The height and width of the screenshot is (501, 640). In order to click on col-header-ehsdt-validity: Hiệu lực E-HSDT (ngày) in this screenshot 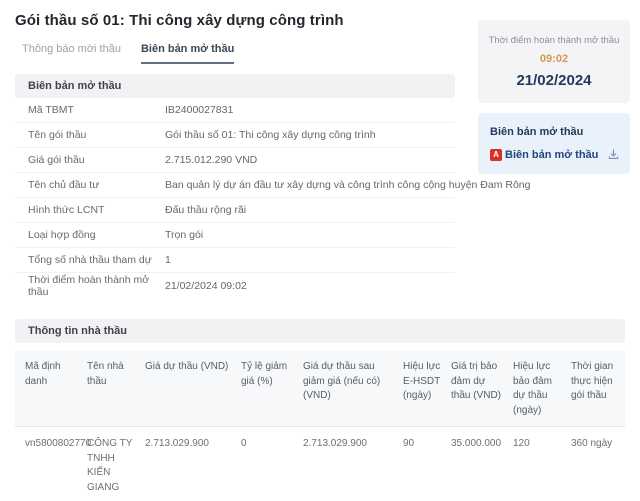, I will do `click(422, 381)`.